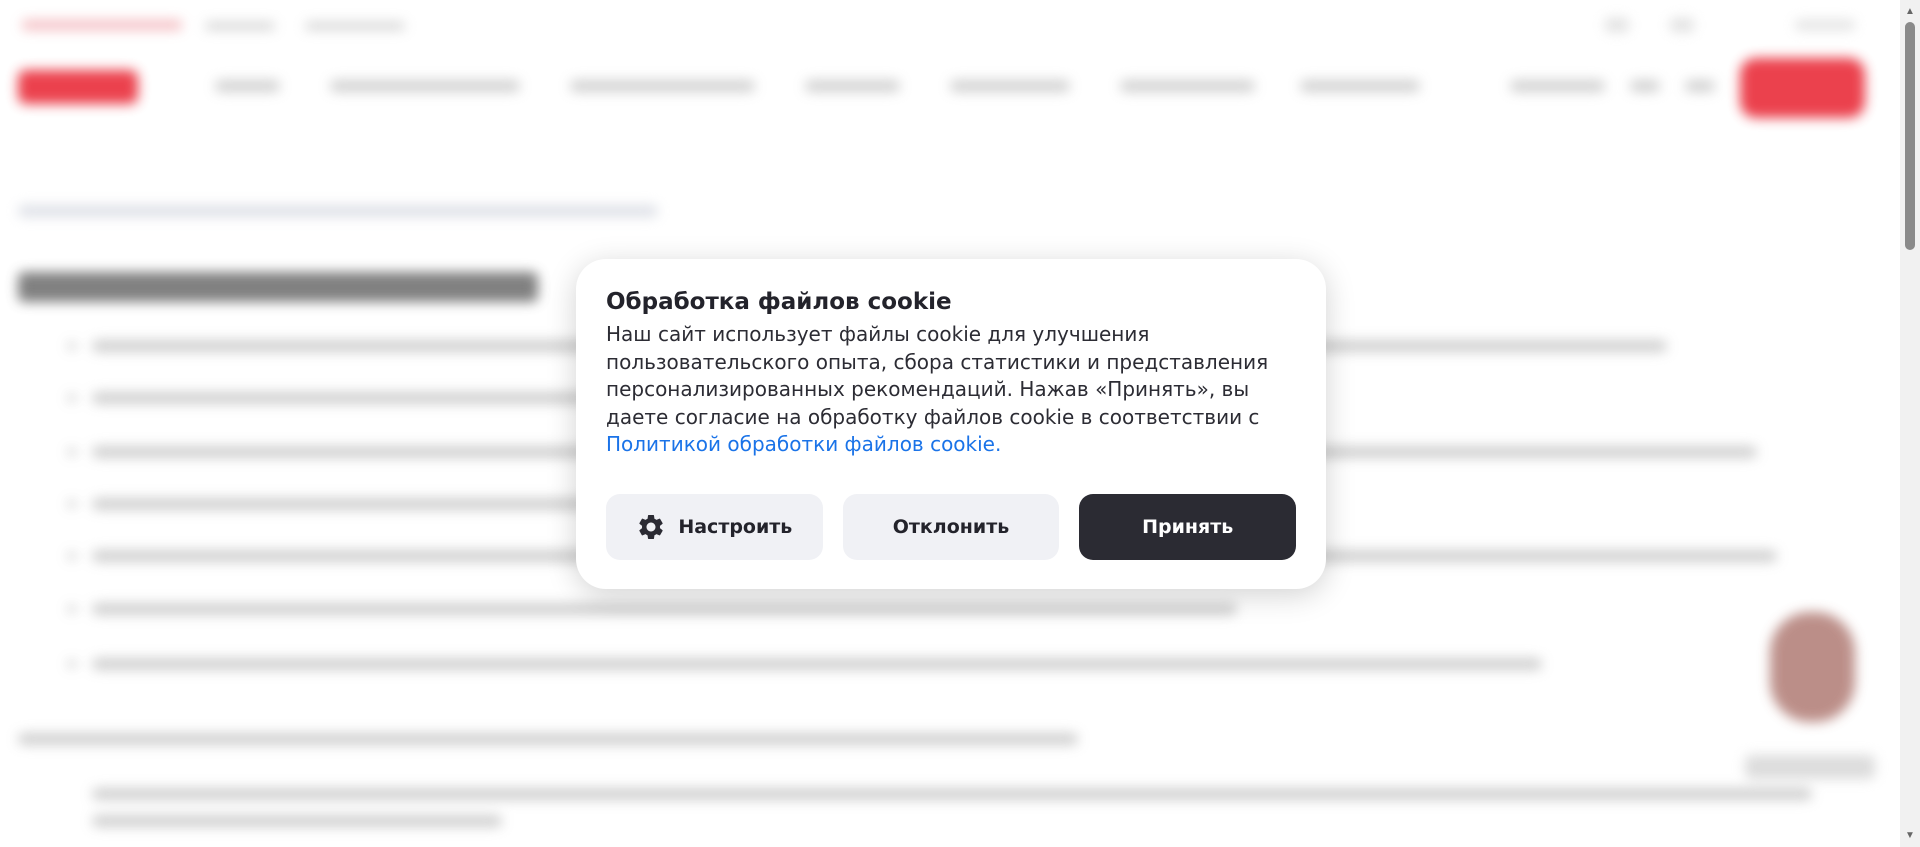 The width and height of the screenshot is (1920, 847). What do you see at coordinates (651, 527) in the screenshot?
I see `gear-icon` at bounding box center [651, 527].